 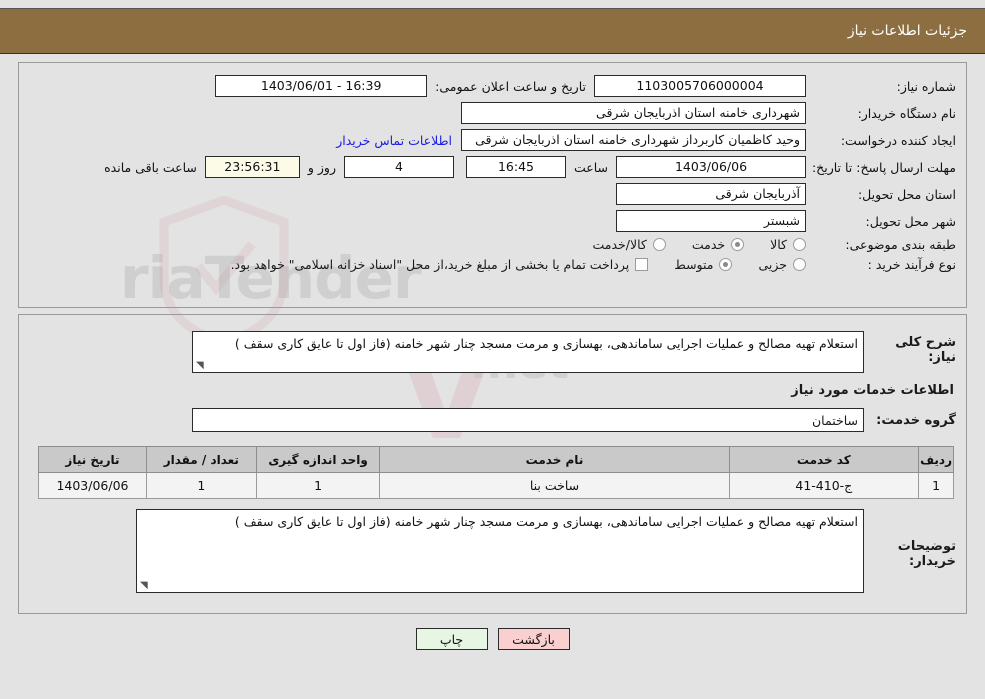 I want to click on buyer-notes-label: توضیحات خریدار:, so click(x=926, y=554).